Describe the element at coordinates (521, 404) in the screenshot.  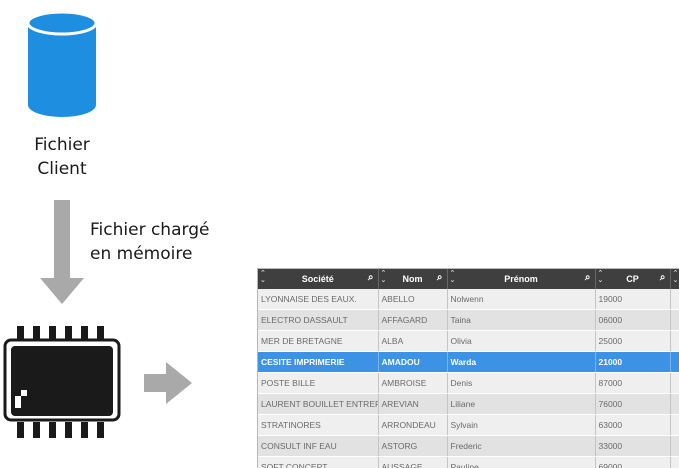
I see `cell-prenom: Liliane` at that location.